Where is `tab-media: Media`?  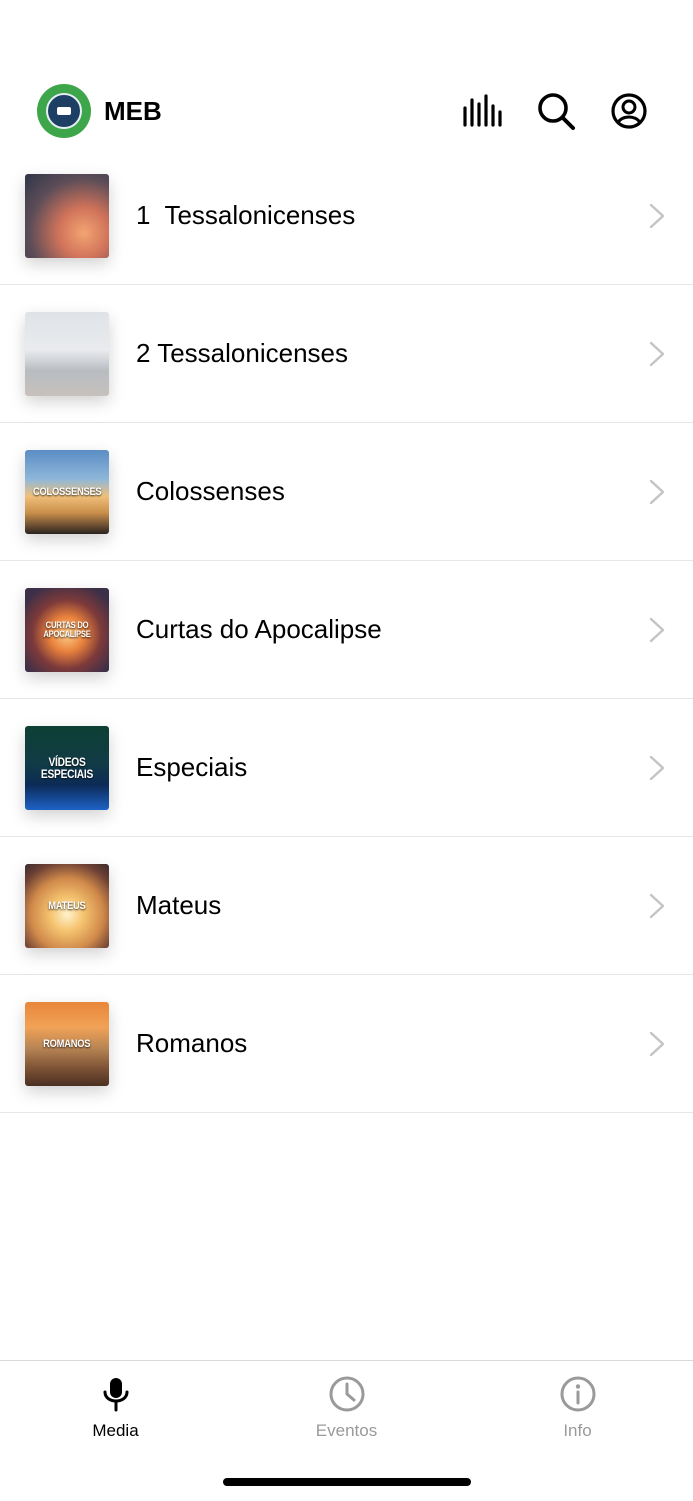 tab-media: Media is located at coordinates (115, 1406).